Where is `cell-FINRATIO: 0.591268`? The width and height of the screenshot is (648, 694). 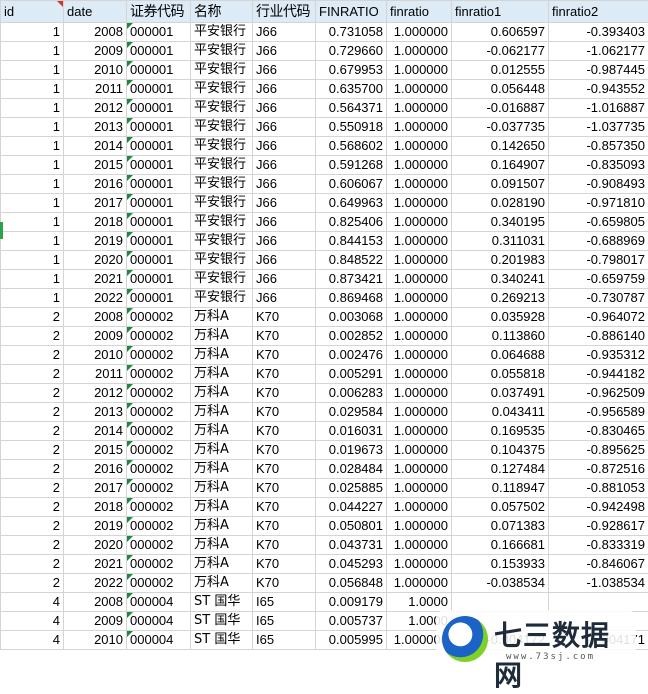 cell-FINRATIO: 0.591268 is located at coordinates (351, 165).